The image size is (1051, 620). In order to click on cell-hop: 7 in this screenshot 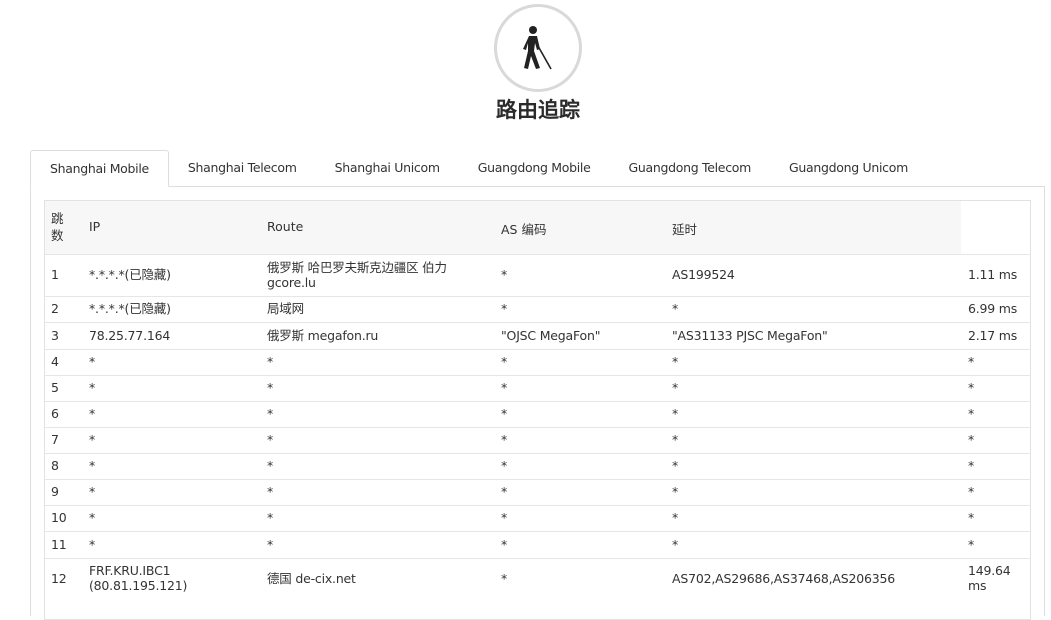, I will do `click(55, 439)`.